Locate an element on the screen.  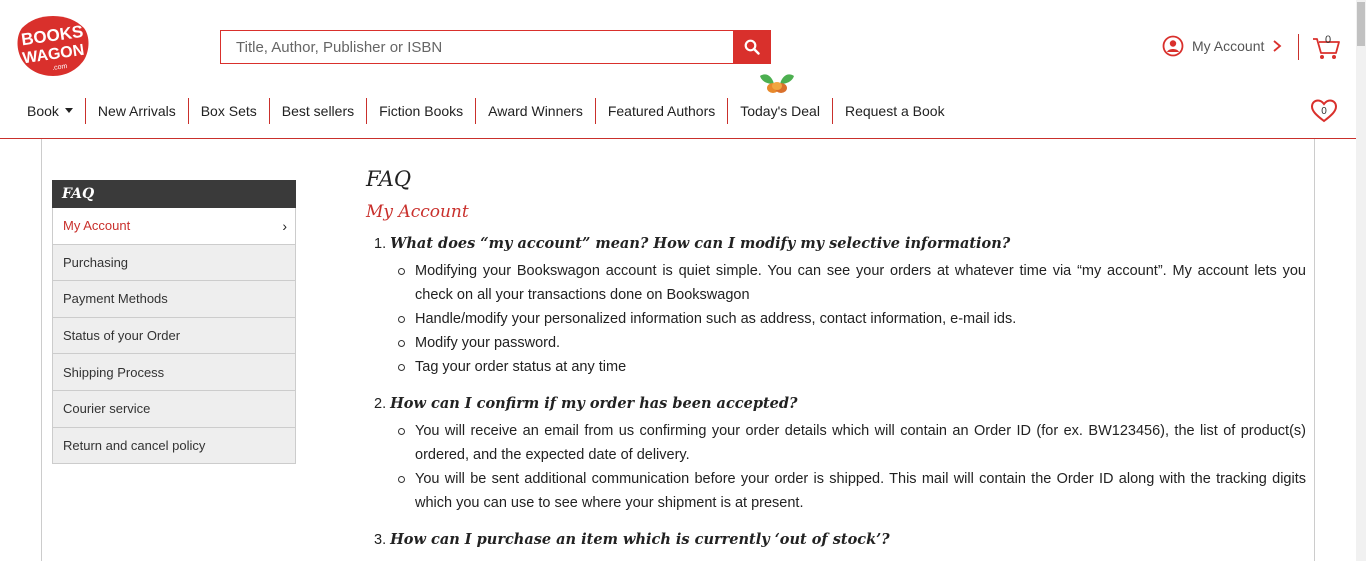
search-button is located at coordinates (751, 47).